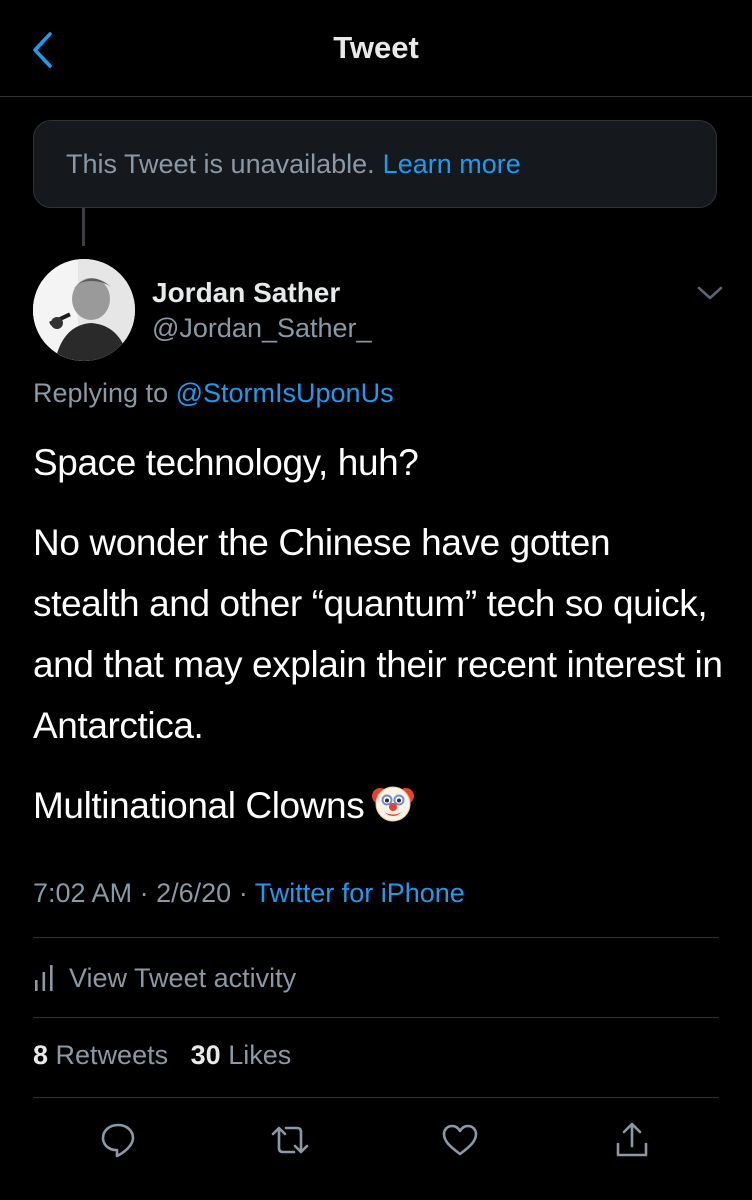 This screenshot has width=752, height=1200. What do you see at coordinates (205, 1055) in the screenshot?
I see `like-count: 30` at bounding box center [205, 1055].